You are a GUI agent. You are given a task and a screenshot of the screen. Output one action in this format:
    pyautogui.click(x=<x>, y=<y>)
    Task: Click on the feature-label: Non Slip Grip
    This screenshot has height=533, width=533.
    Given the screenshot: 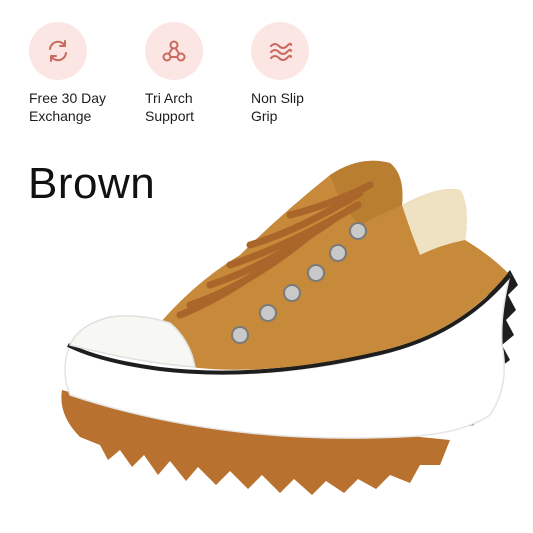 What is the action you would take?
    pyautogui.click(x=277, y=107)
    